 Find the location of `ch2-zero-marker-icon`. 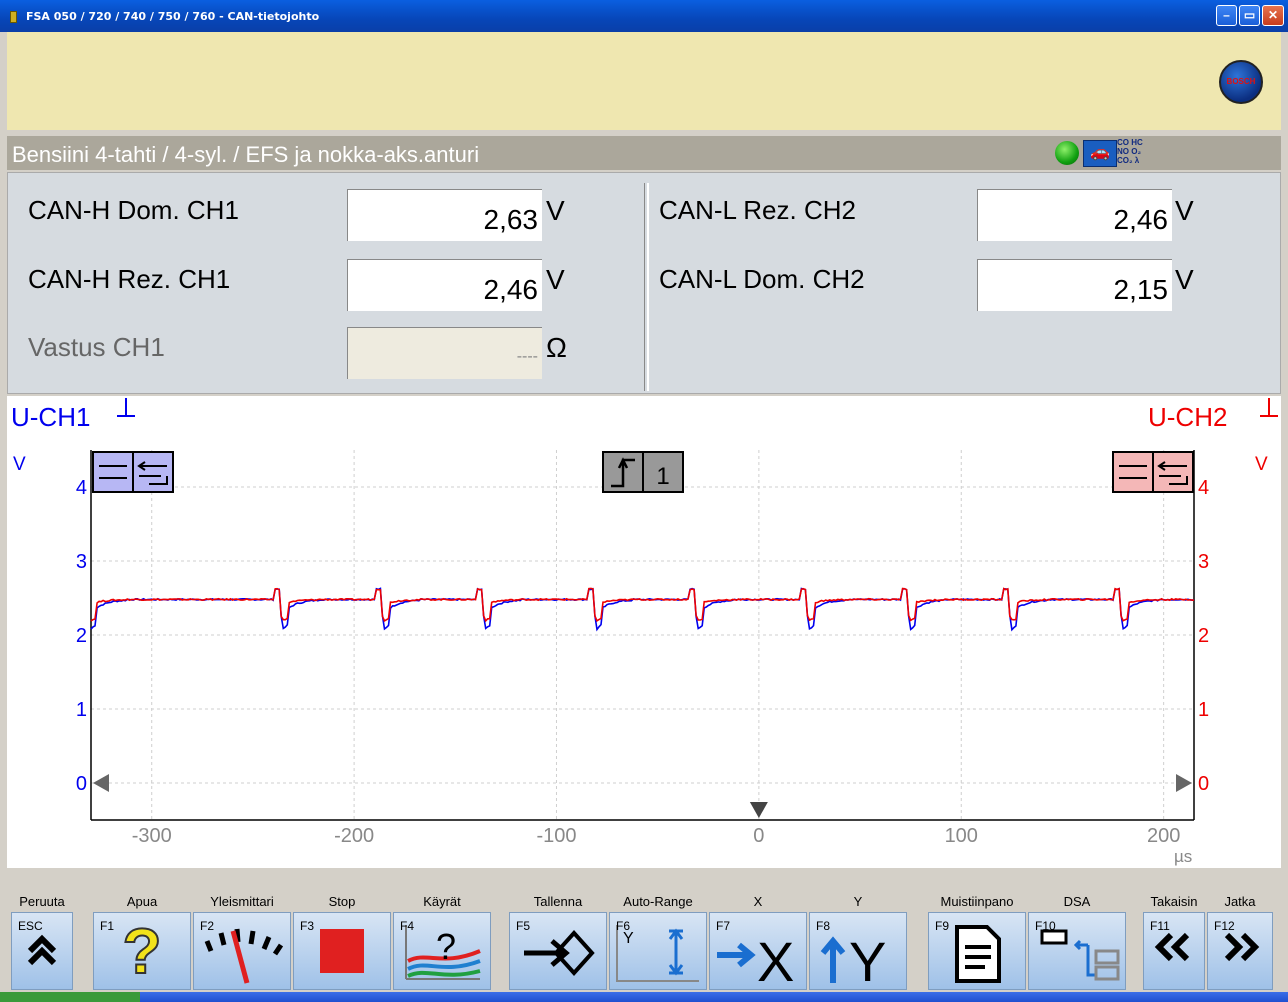

ch2-zero-marker-icon is located at coordinates (1184, 783).